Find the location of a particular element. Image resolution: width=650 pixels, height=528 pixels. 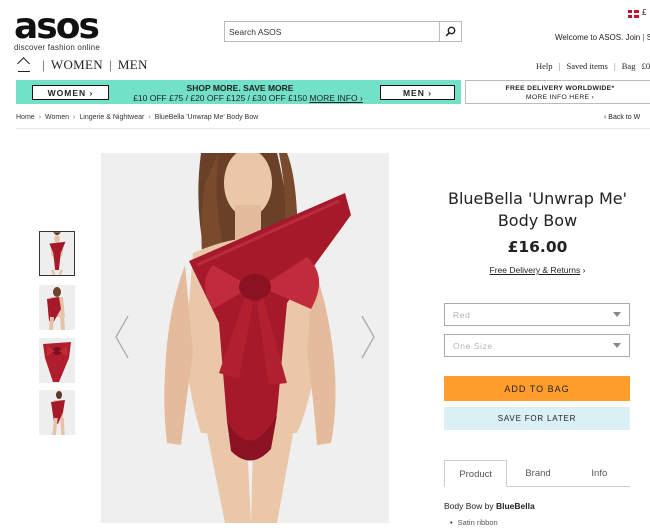

bag-total: £0.0 is located at coordinates (646, 66).